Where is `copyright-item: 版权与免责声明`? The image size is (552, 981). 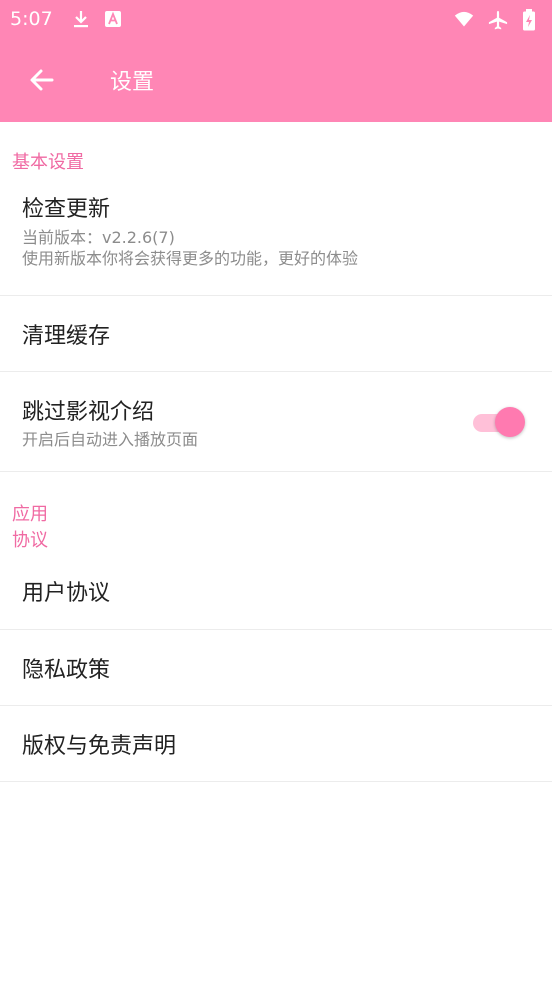 copyright-item: 版权与免责声明 is located at coordinates (276, 744).